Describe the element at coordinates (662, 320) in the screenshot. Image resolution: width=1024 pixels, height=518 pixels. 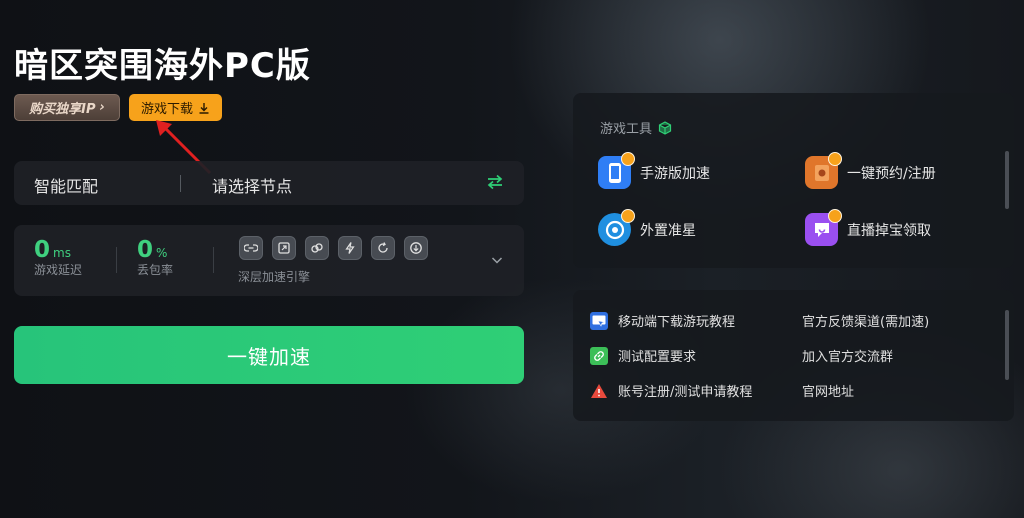
I see `link-mobile-tutorial: 移动端下载游玩教程` at that location.